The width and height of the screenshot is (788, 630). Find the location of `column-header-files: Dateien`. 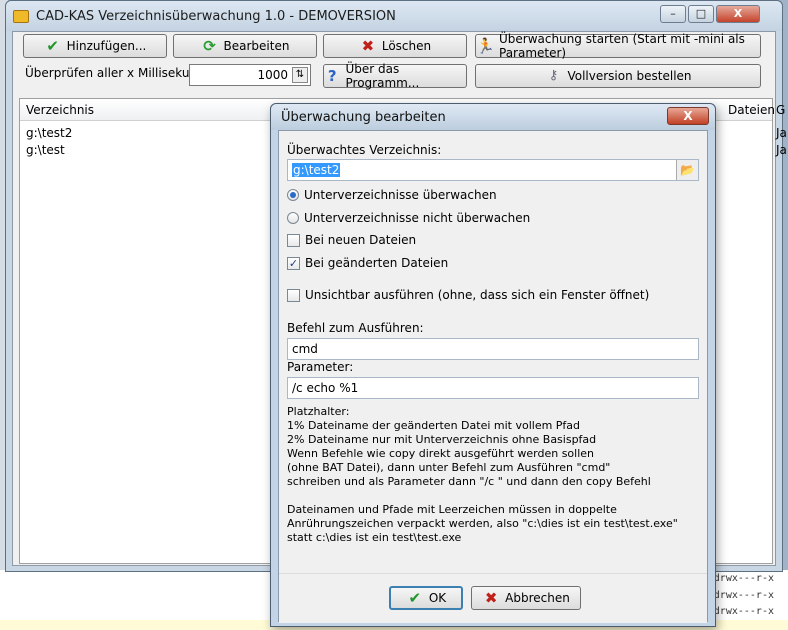

column-header-files: Dateien is located at coordinates (751, 110).